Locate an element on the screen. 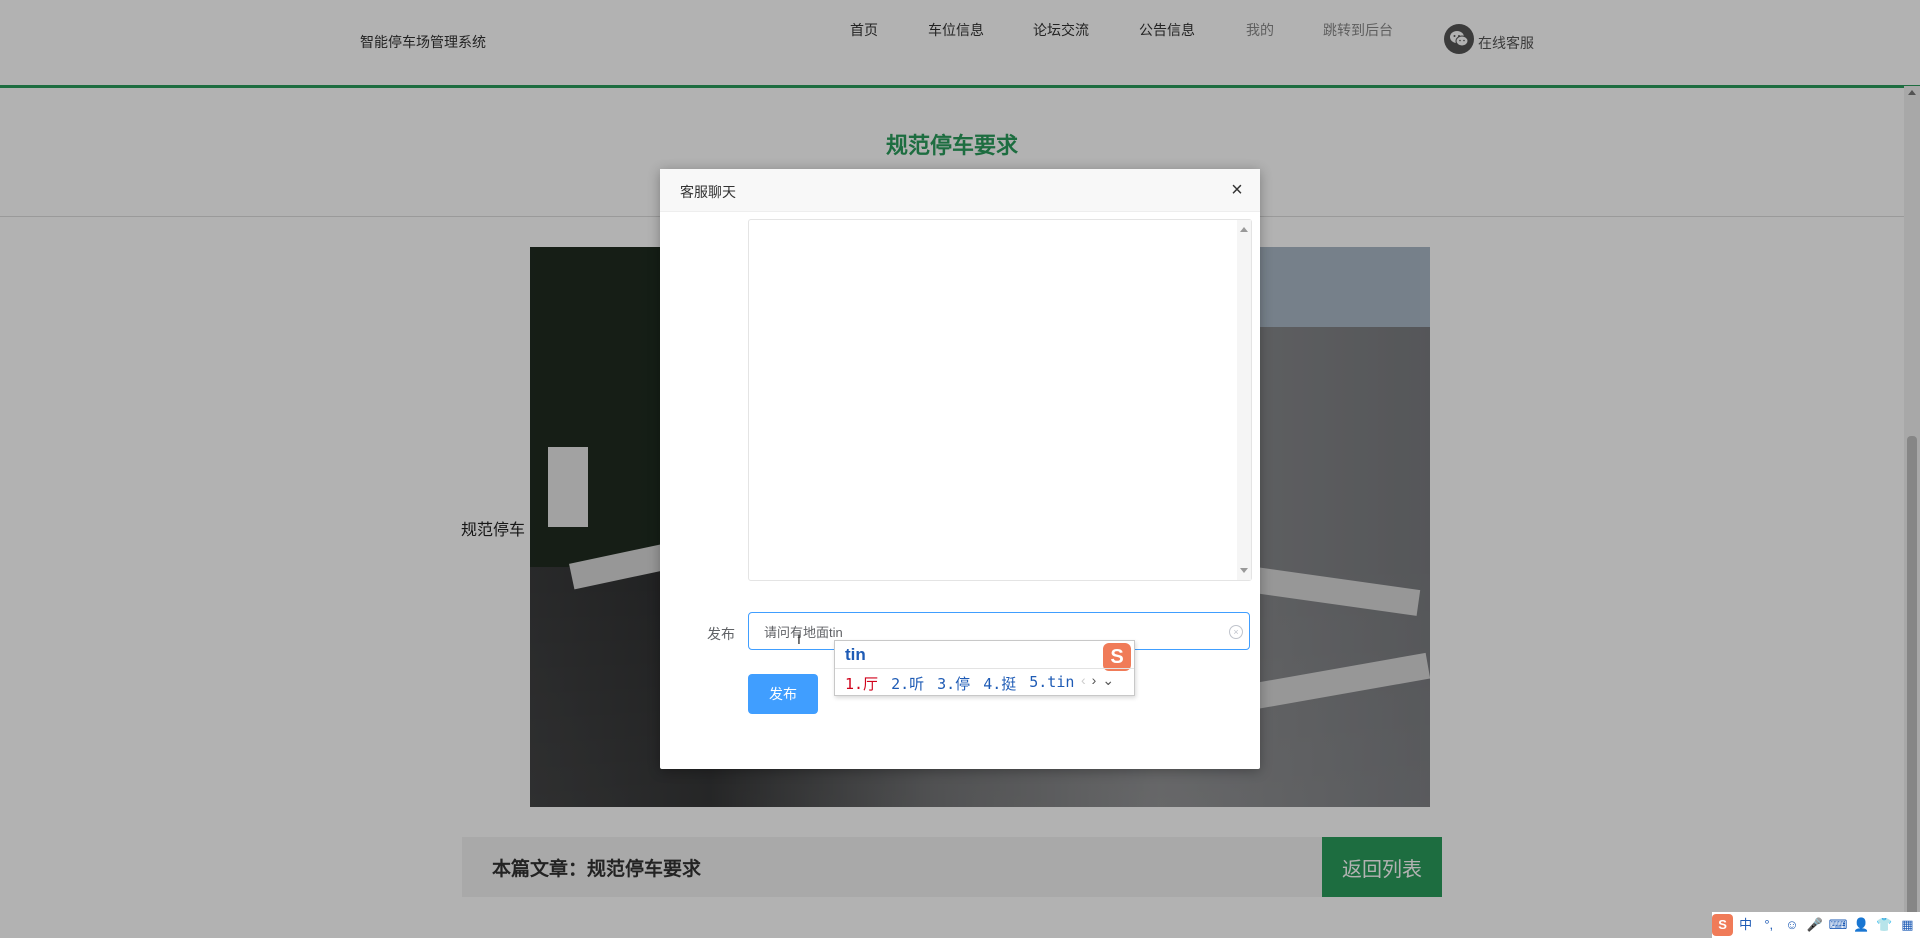  dialog-title: 客服聊天 is located at coordinates (708, 192).